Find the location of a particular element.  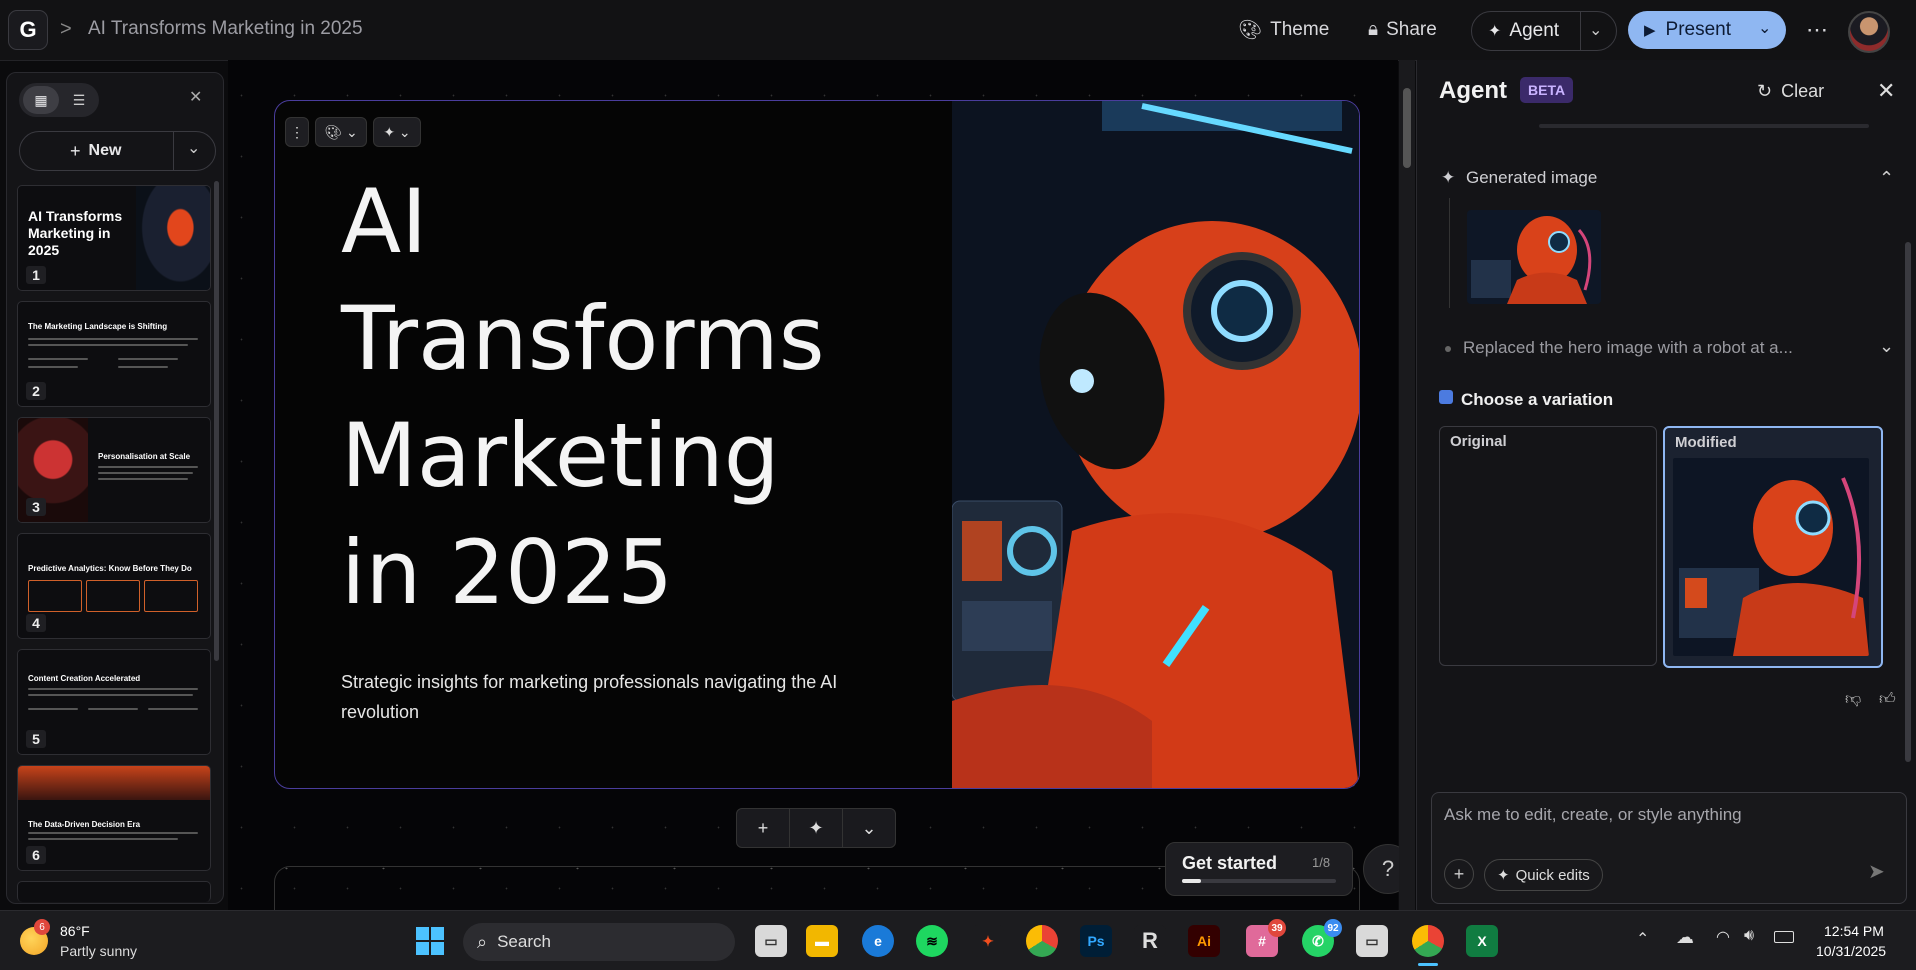

slide-ai-sparkle-icon: ✦ ⌄ is located at coordinates (397, 132).